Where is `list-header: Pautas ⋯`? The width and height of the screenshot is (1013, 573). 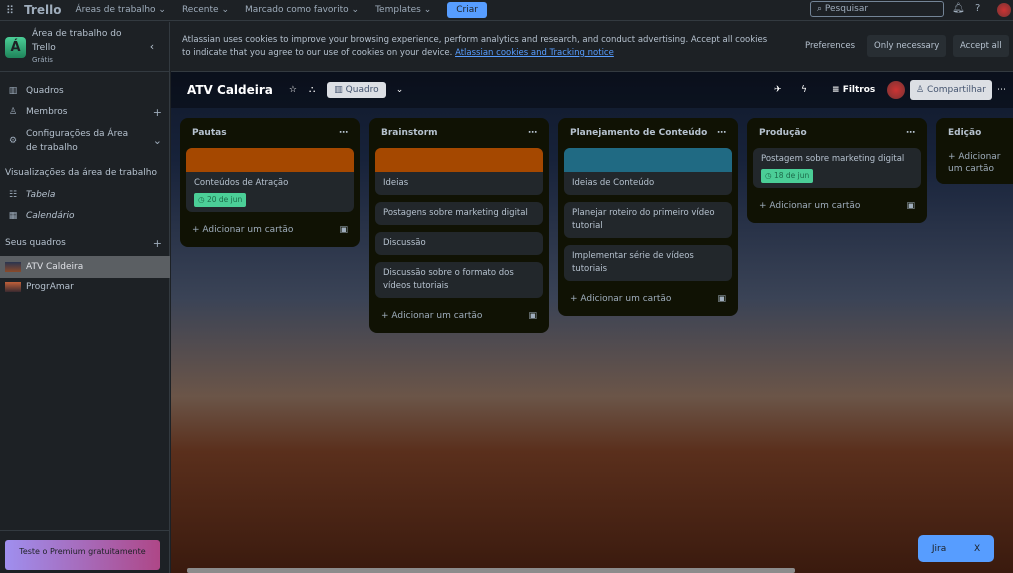
list-header: Pautas ⋯ is located at coordinates (270, 133).